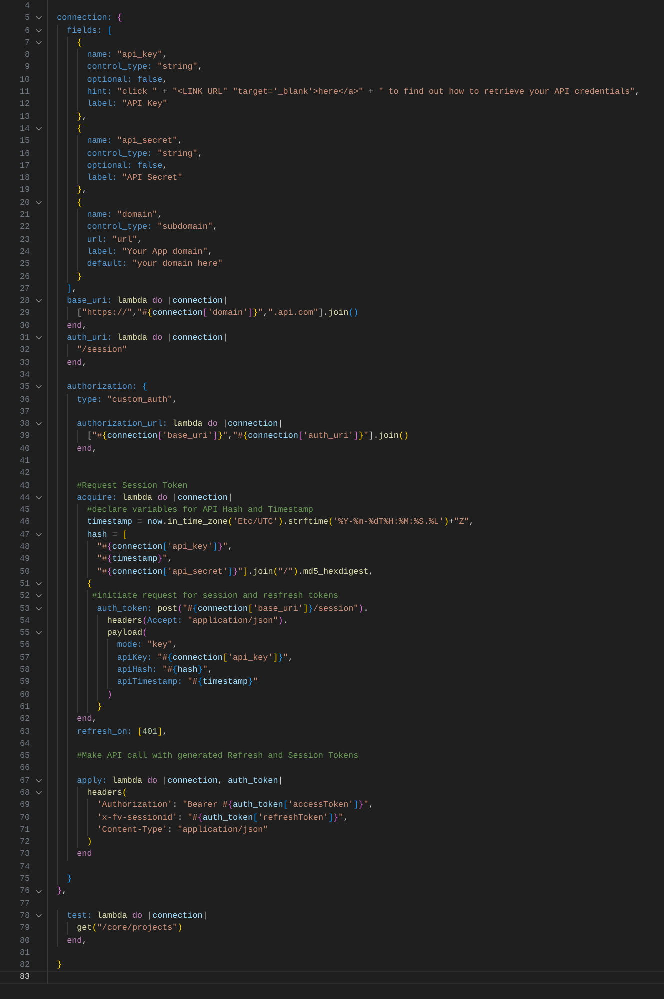  Describe the element at coordinates (248, 436) in the screenshot. I see `code-line: ["#{connection['base_uri']}","#{connection['auth_uri']}"].join()` at that location.